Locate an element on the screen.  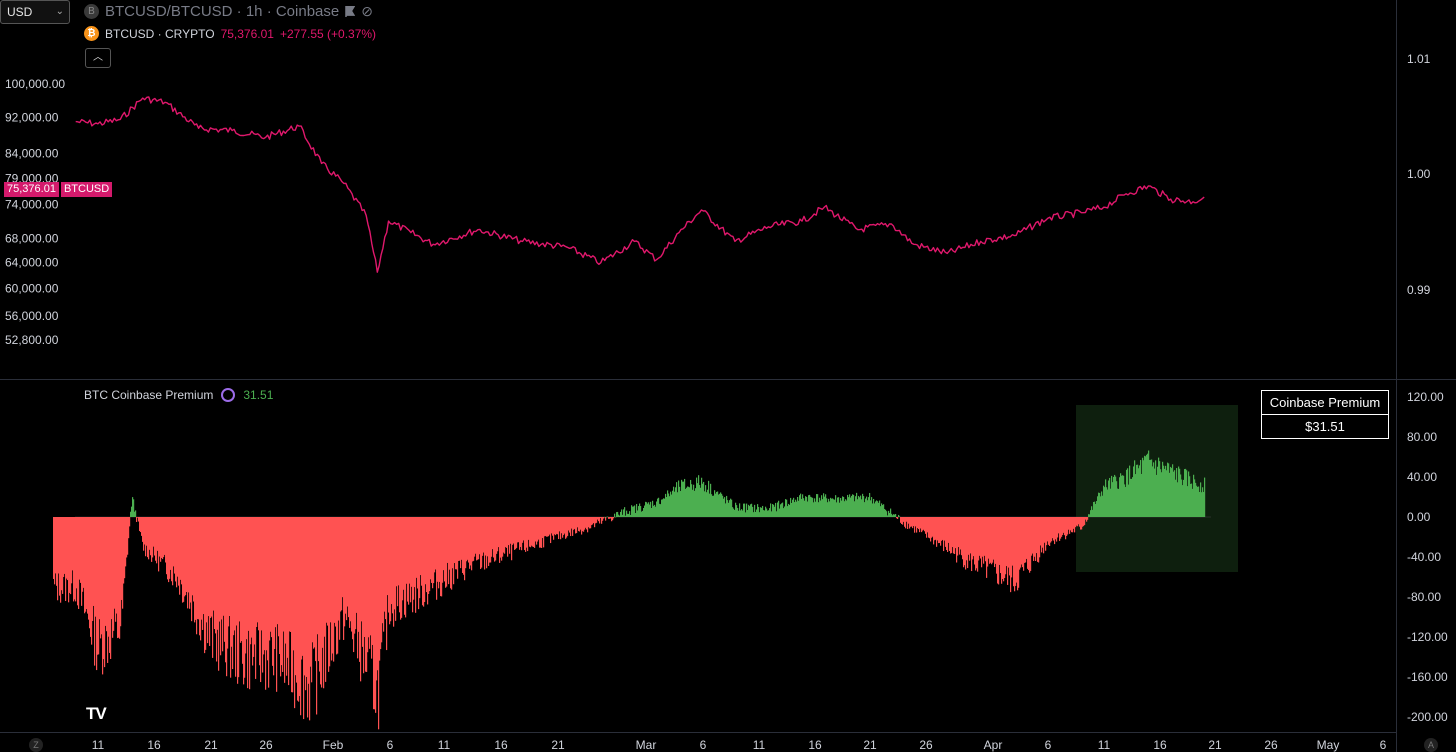
premium-tick-label: 40.00 is located at coordinates (1422, 477).